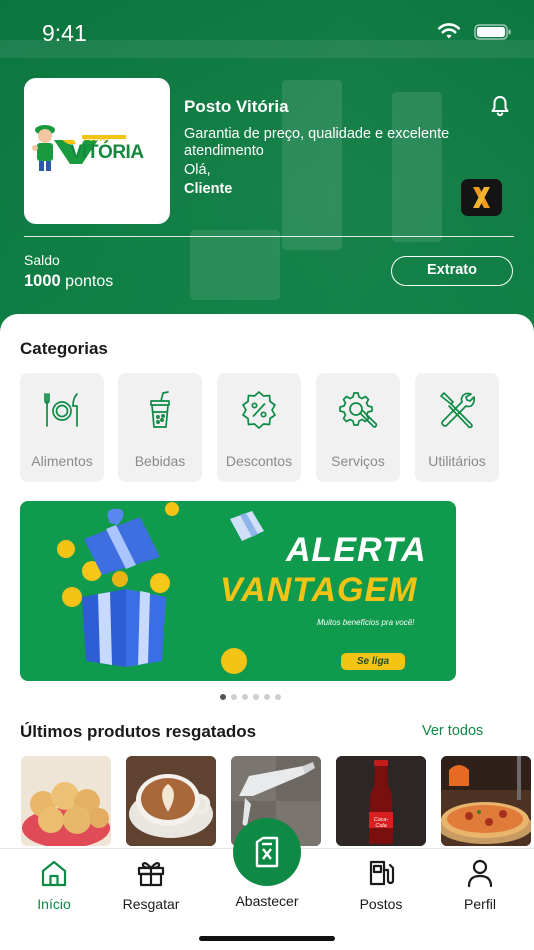 This screenshot has width=534, height=950. What do you see at coordinates (62, 461) in the screenshot?
I see `category-label: Alimentos` at bounding box center [62, 461].